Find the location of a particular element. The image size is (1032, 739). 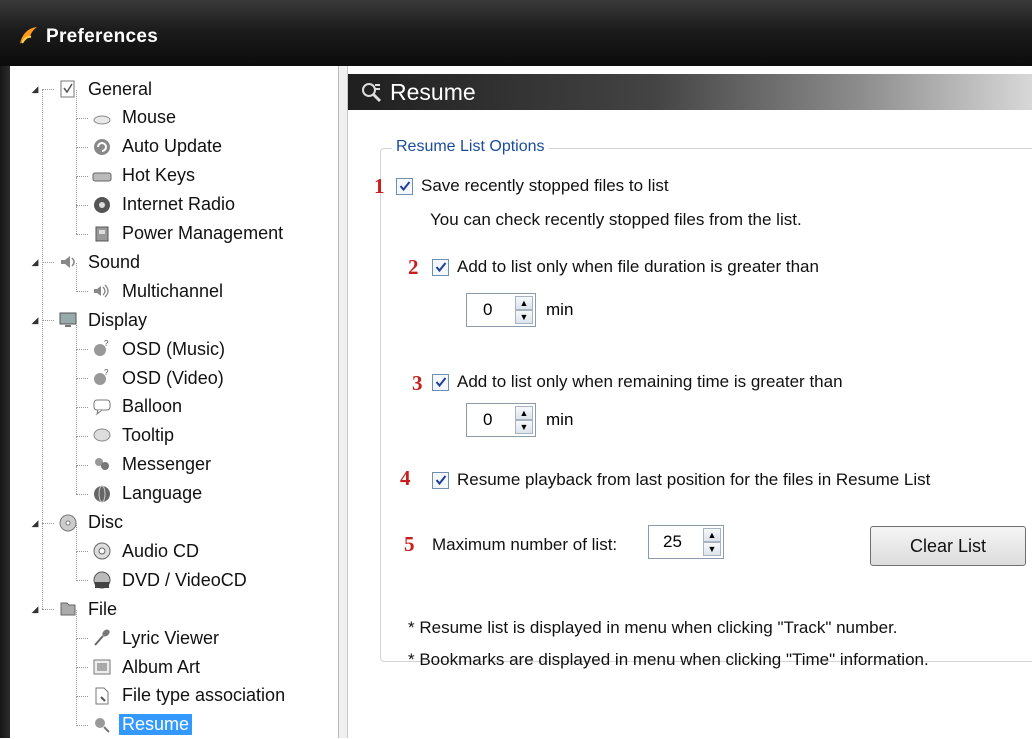

save-recent-option: Save recently stopped files to list is located at coordinates (532, 186).